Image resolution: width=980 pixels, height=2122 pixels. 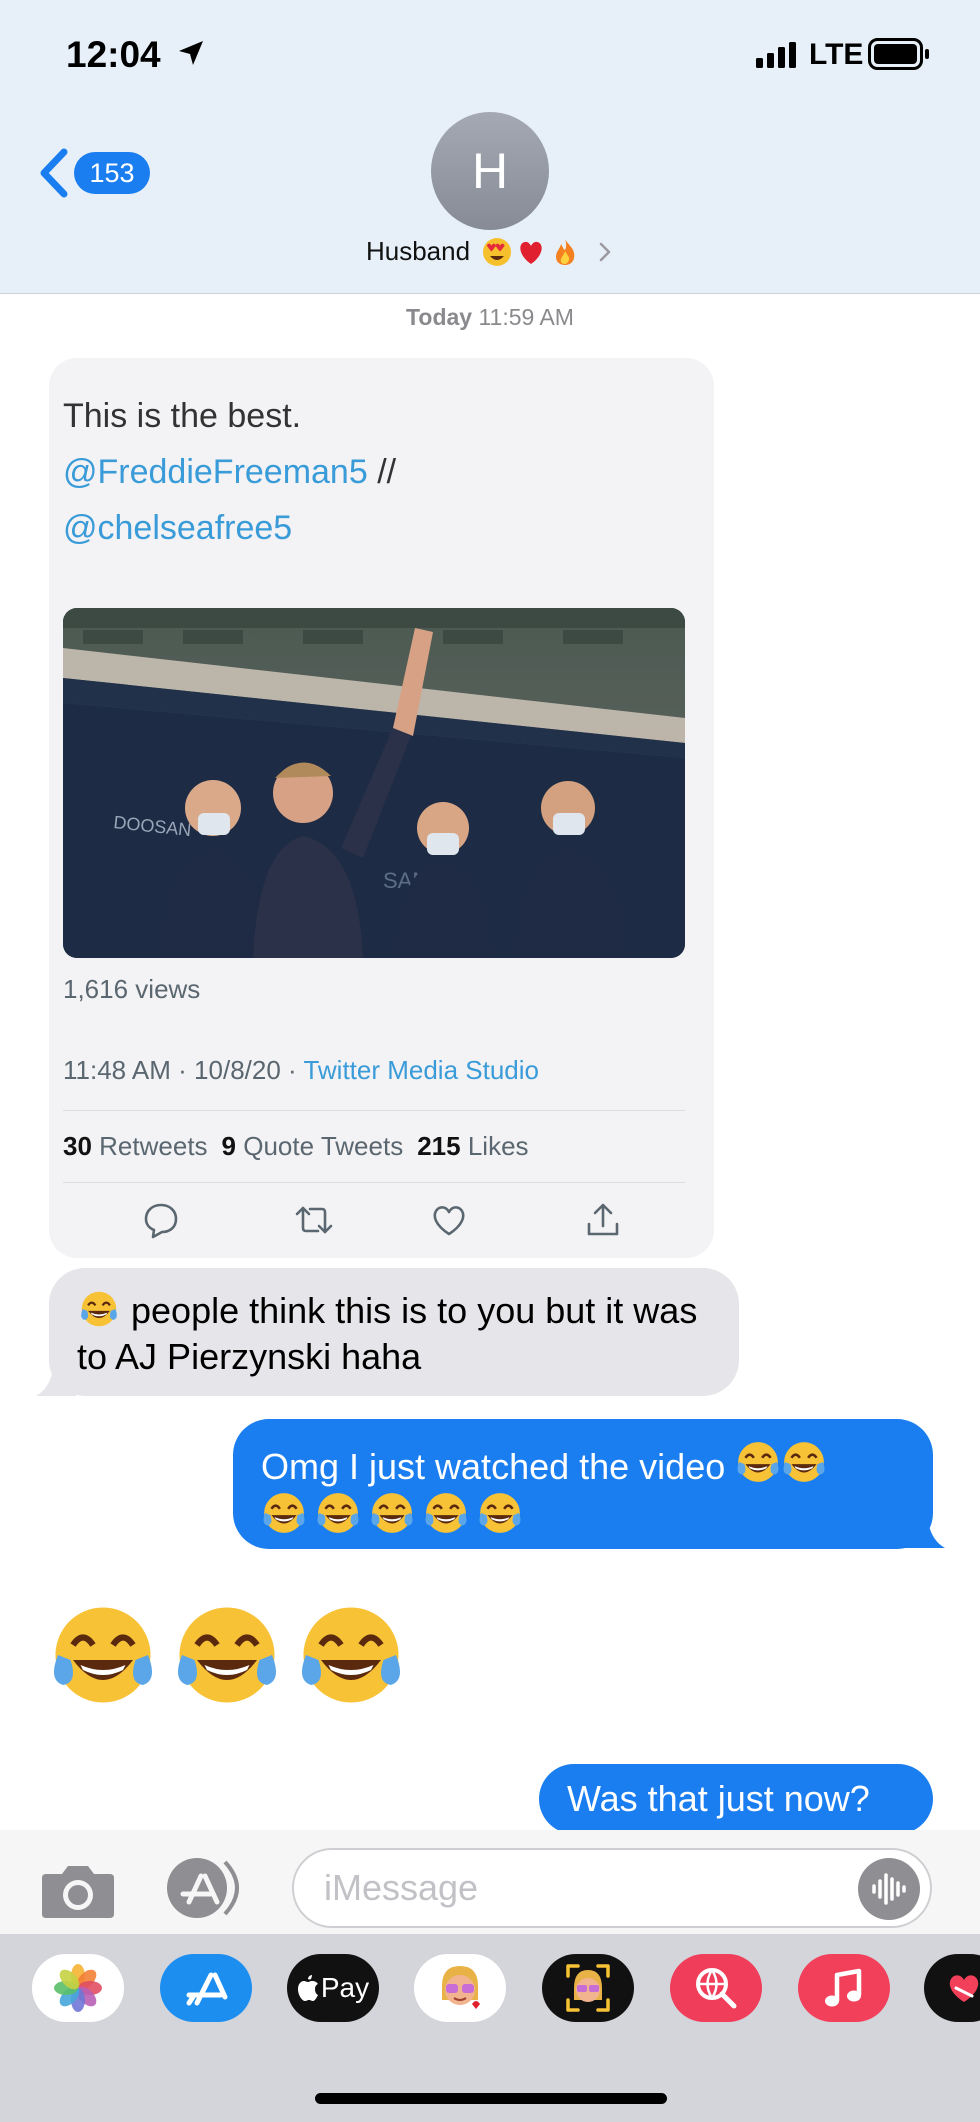 I want to click on apple-pay-app-button: Pay, so click(x=333, y=1988).